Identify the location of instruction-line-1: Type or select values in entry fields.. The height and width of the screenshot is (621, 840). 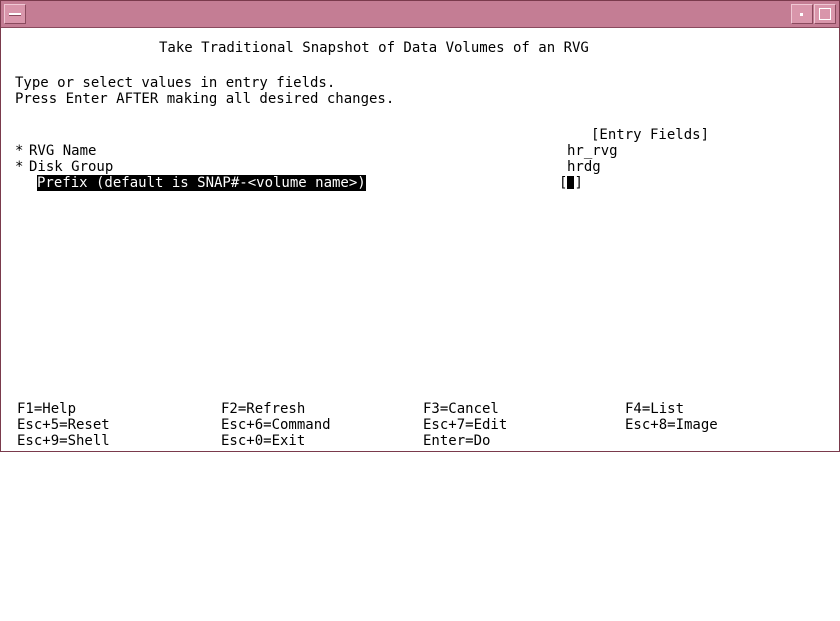
(175, 83).